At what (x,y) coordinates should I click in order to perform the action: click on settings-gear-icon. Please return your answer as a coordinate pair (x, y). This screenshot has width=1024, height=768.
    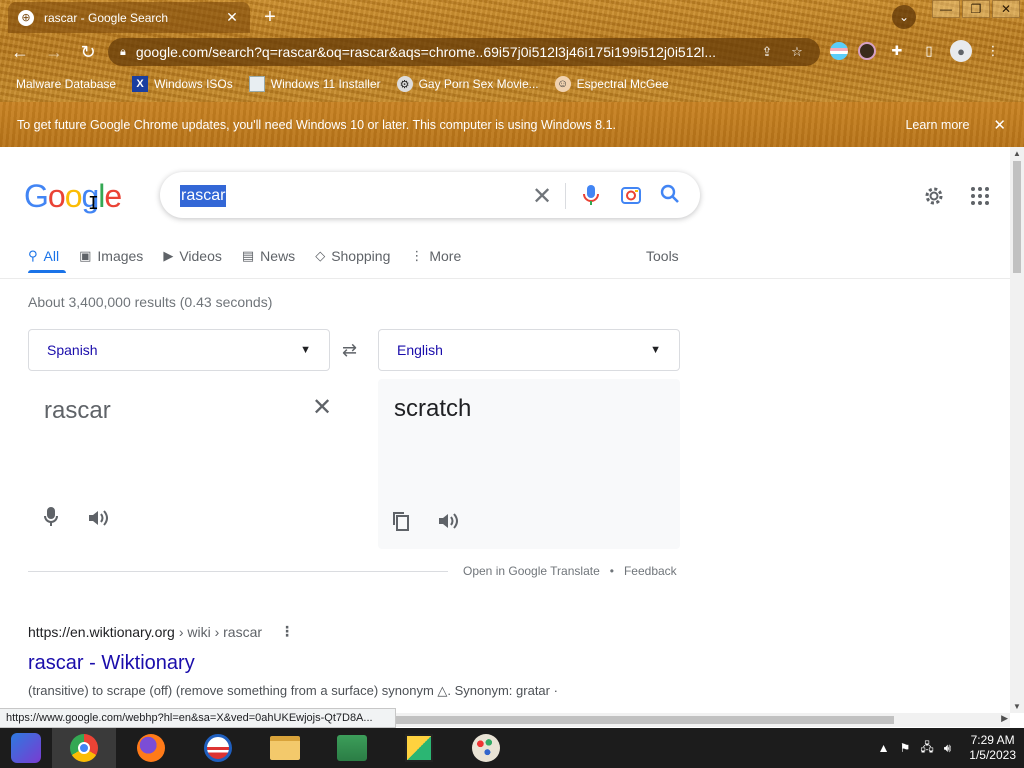
    Looking at the image, I should click on (934, 198).